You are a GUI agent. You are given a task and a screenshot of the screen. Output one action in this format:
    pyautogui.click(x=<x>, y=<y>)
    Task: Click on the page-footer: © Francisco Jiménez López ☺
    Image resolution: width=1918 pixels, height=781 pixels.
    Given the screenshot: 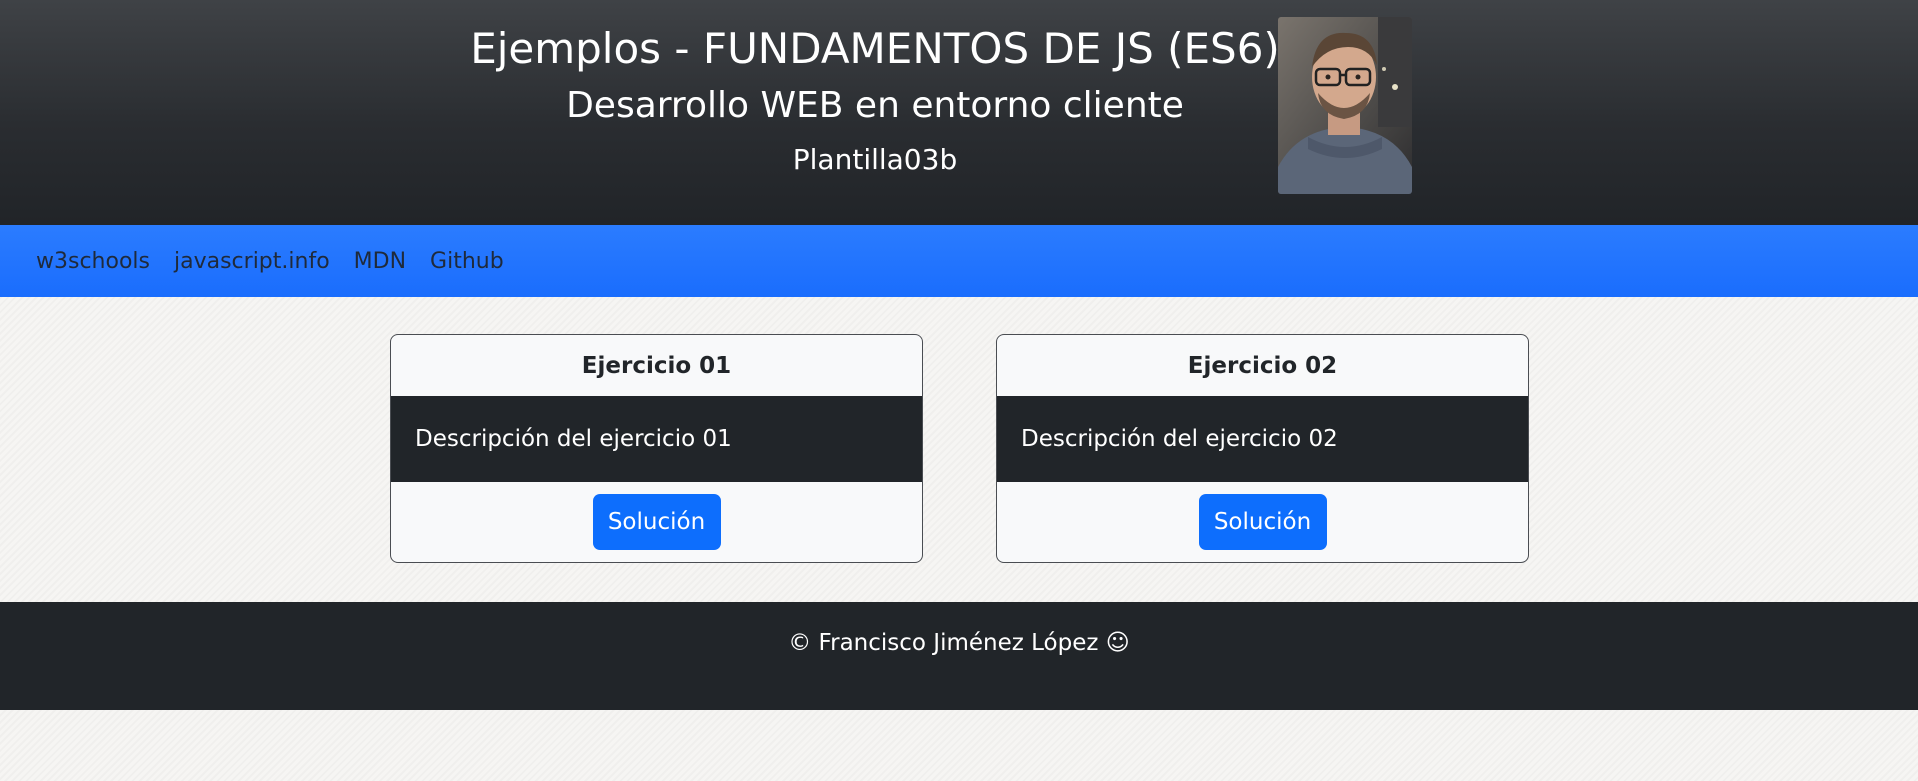 What is the action you would take?
    pyautogui.click(x=959, y=656)
    